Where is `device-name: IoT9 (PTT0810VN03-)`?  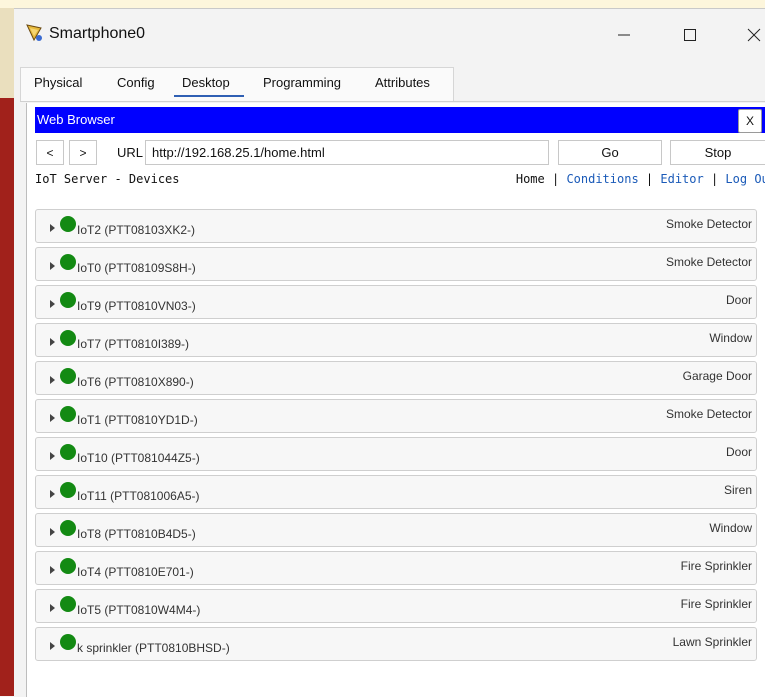 device-name: IoT9 (PTT0810VN03-) is located at coordinates (136, 306).